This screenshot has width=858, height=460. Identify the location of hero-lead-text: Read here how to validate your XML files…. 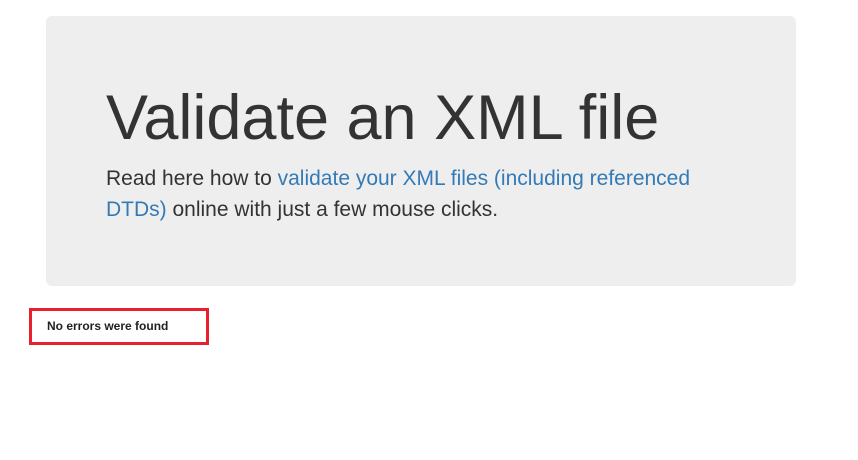
(411, 194).